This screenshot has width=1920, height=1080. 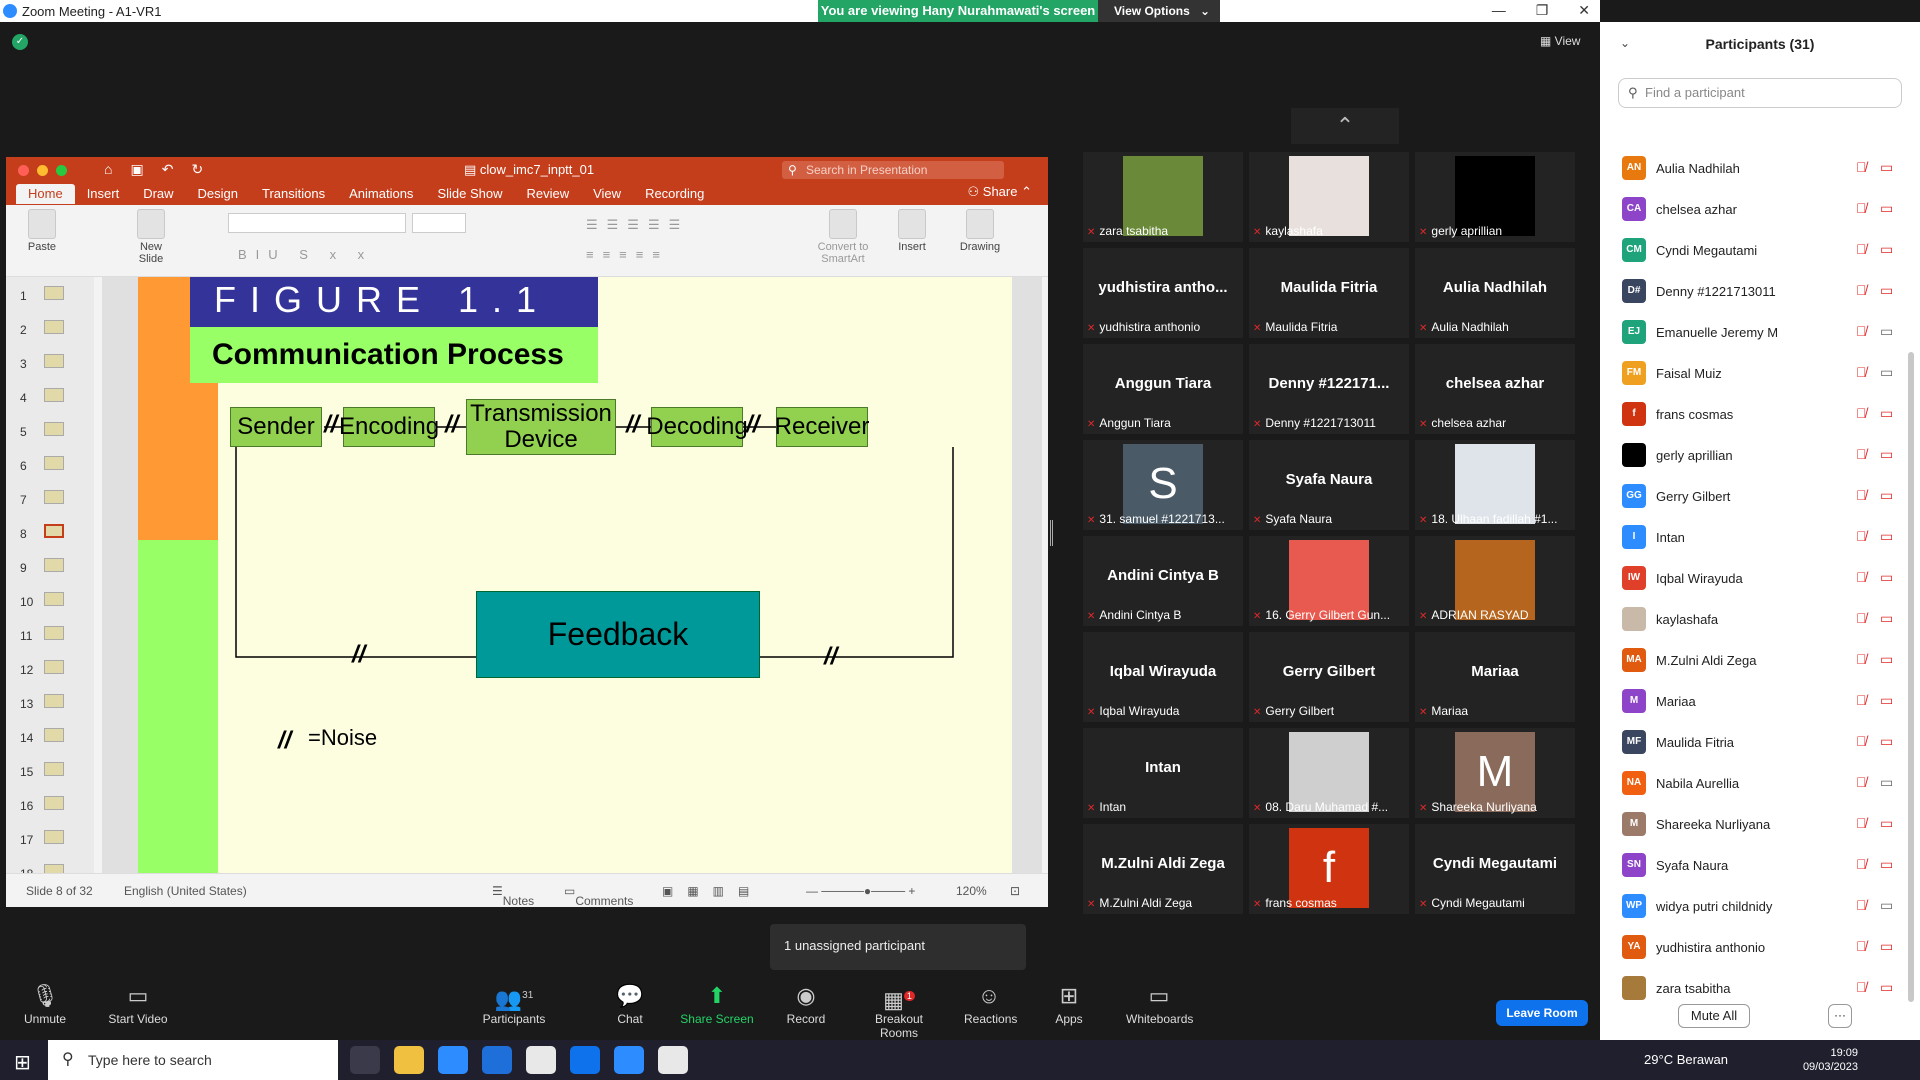 I want to click on ppt-tab: View, so click(x=607, y=193).